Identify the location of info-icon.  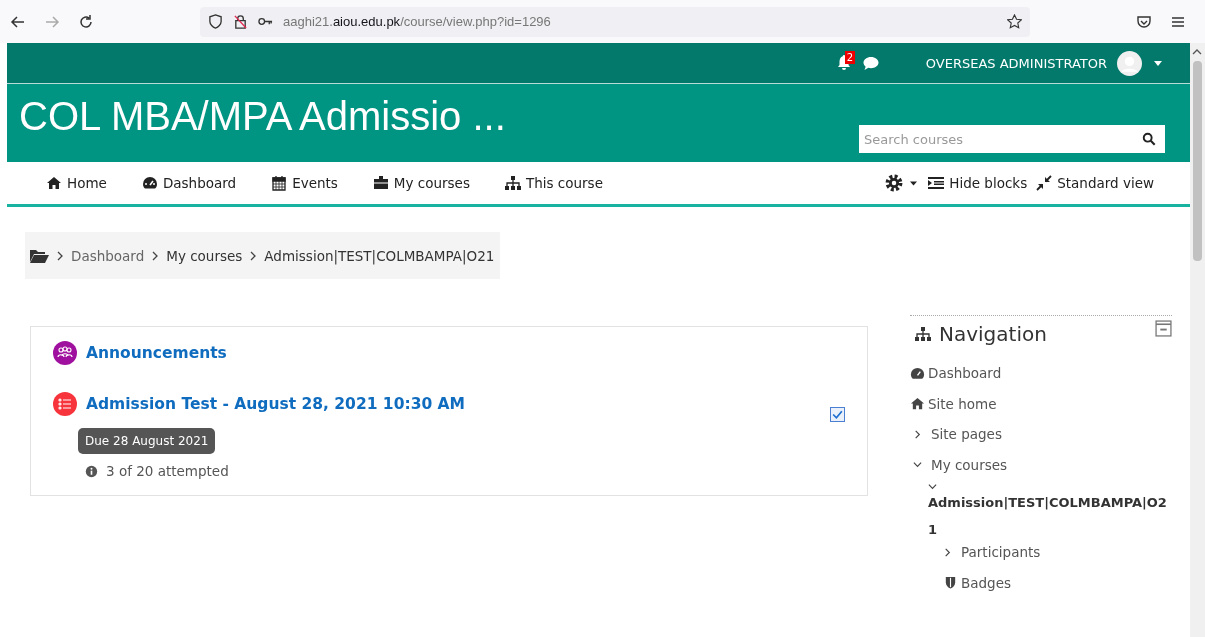
(91, 471).